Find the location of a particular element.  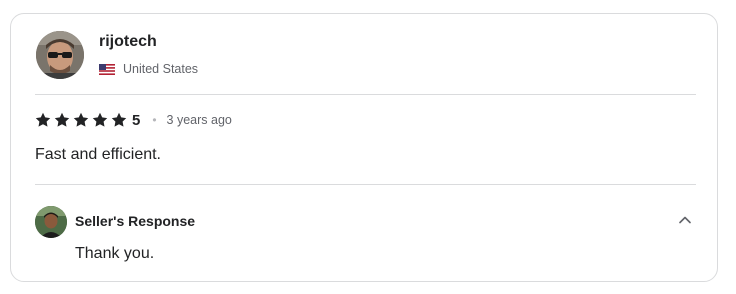

seller-avatar is located at coordinates (51, 222).